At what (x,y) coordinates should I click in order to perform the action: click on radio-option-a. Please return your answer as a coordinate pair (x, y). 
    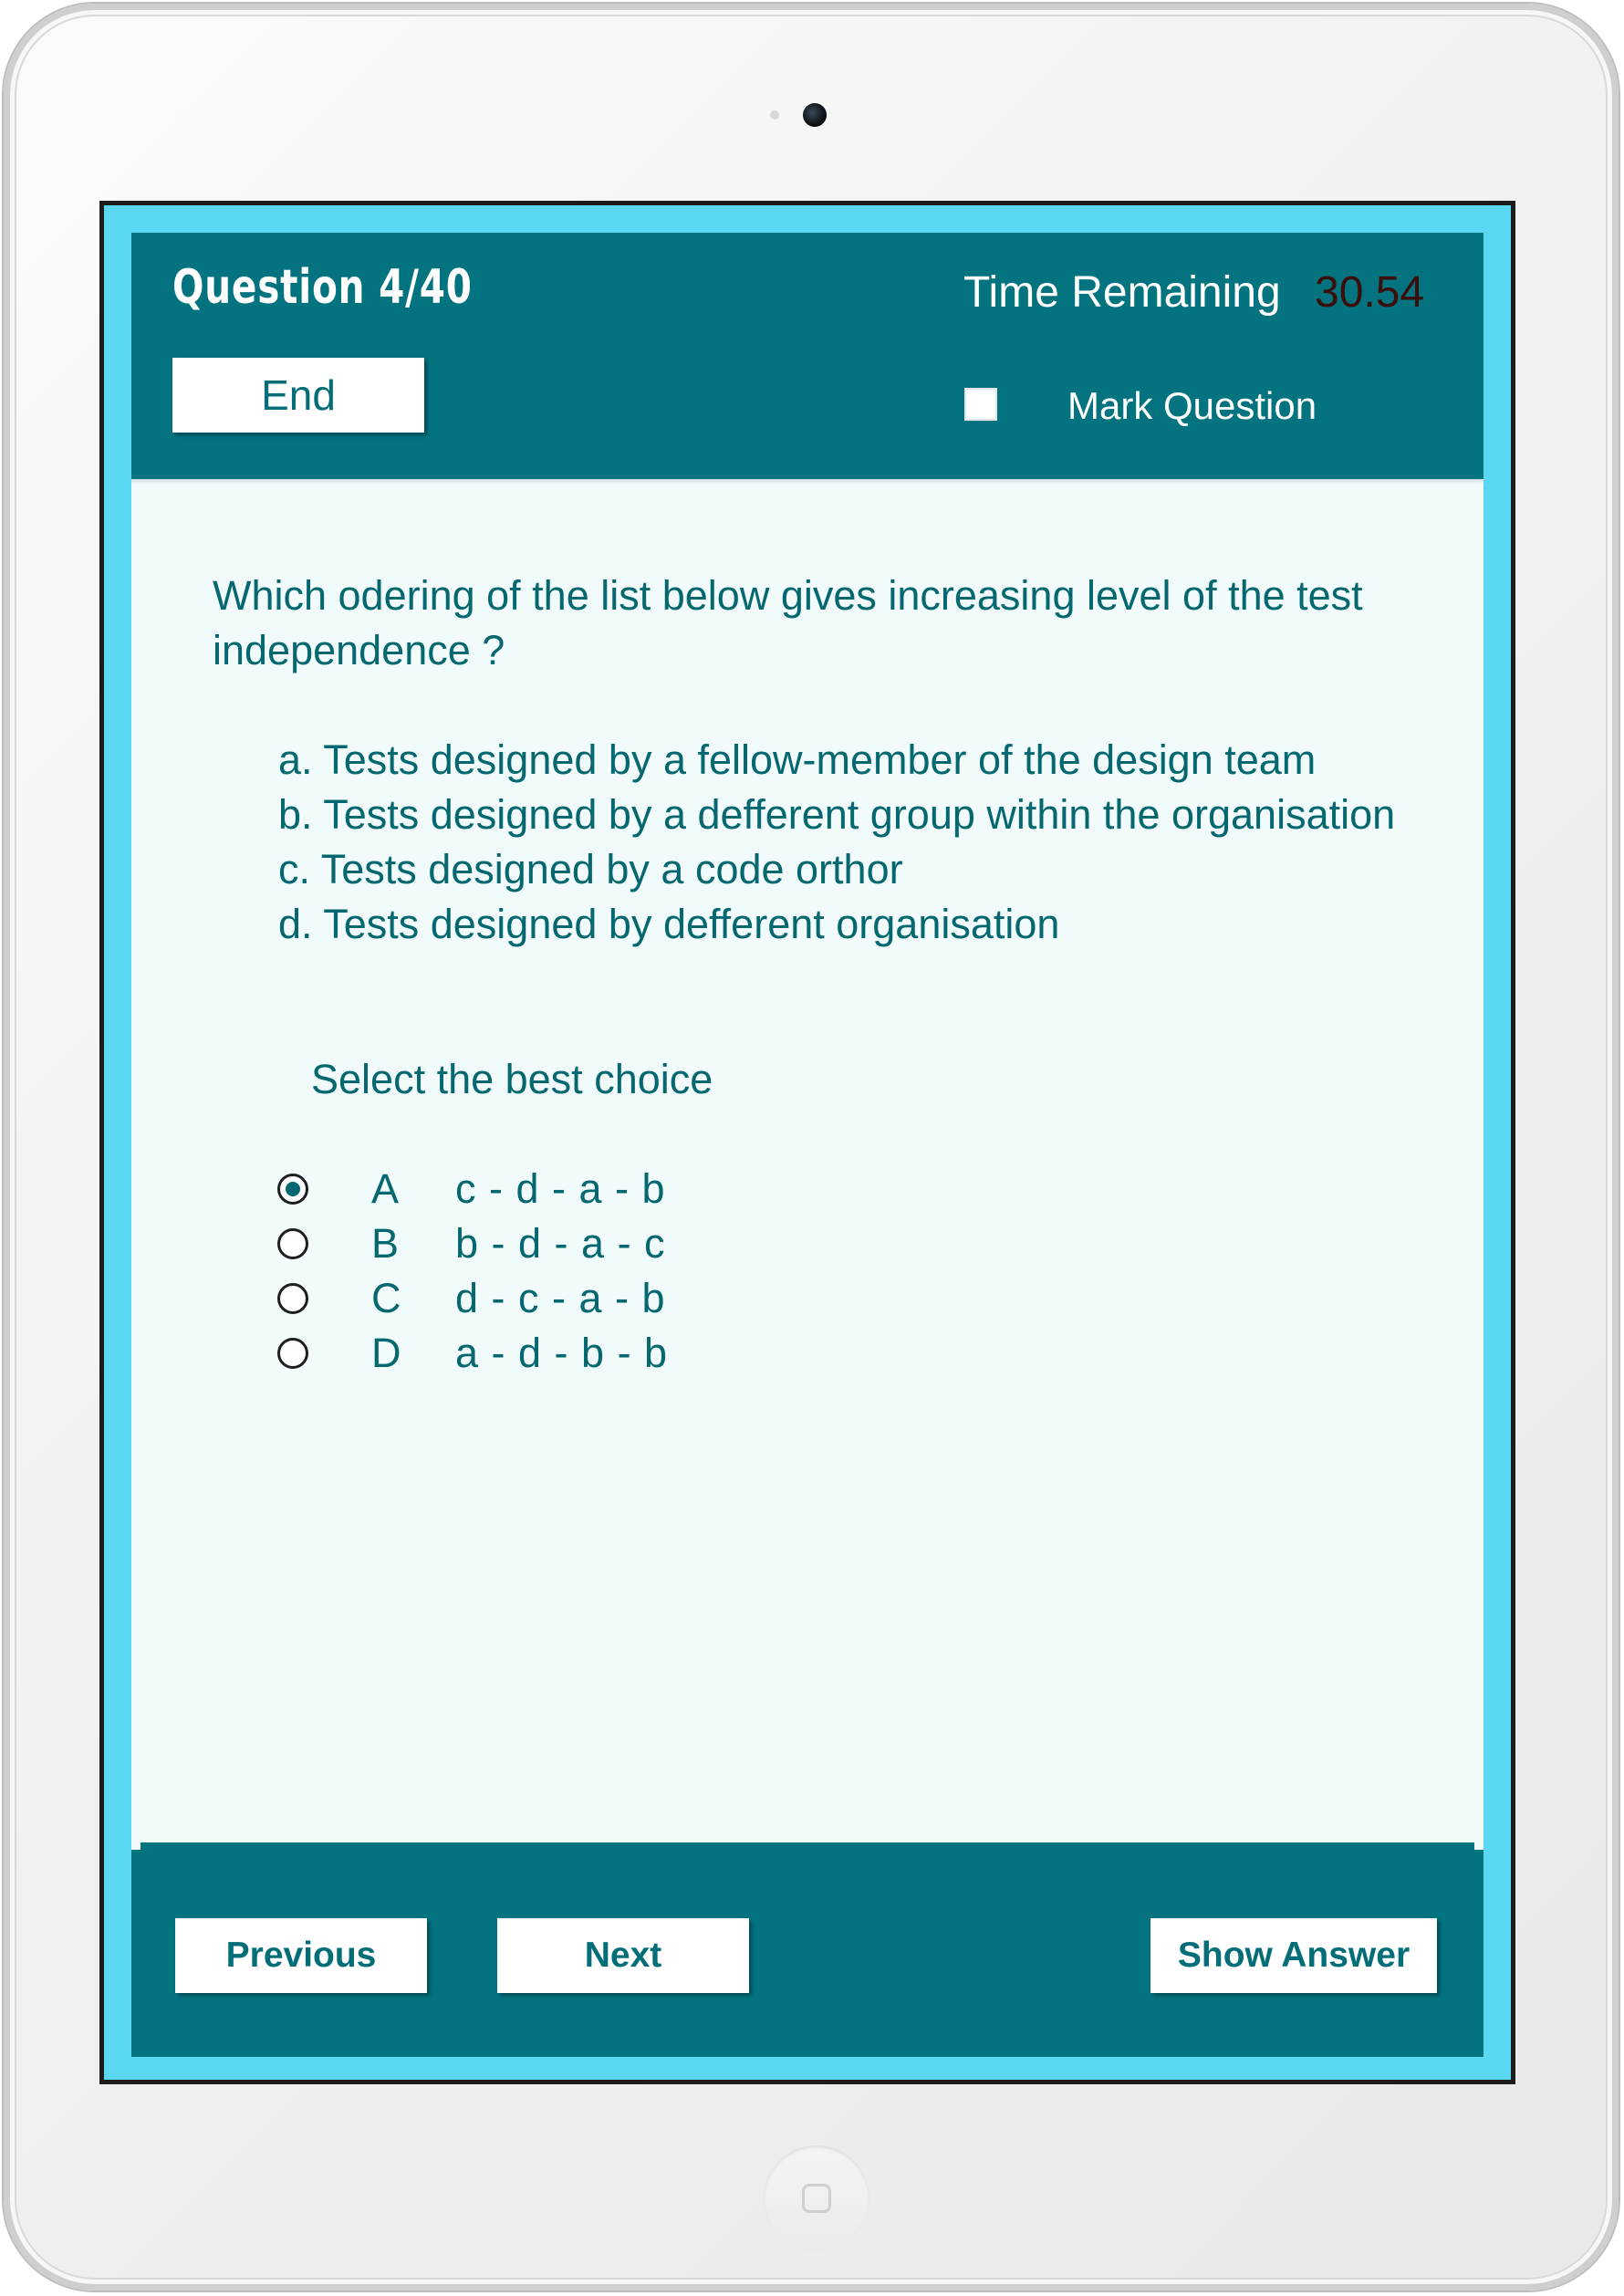
    Looking at the image, I should click on (292, 1189).